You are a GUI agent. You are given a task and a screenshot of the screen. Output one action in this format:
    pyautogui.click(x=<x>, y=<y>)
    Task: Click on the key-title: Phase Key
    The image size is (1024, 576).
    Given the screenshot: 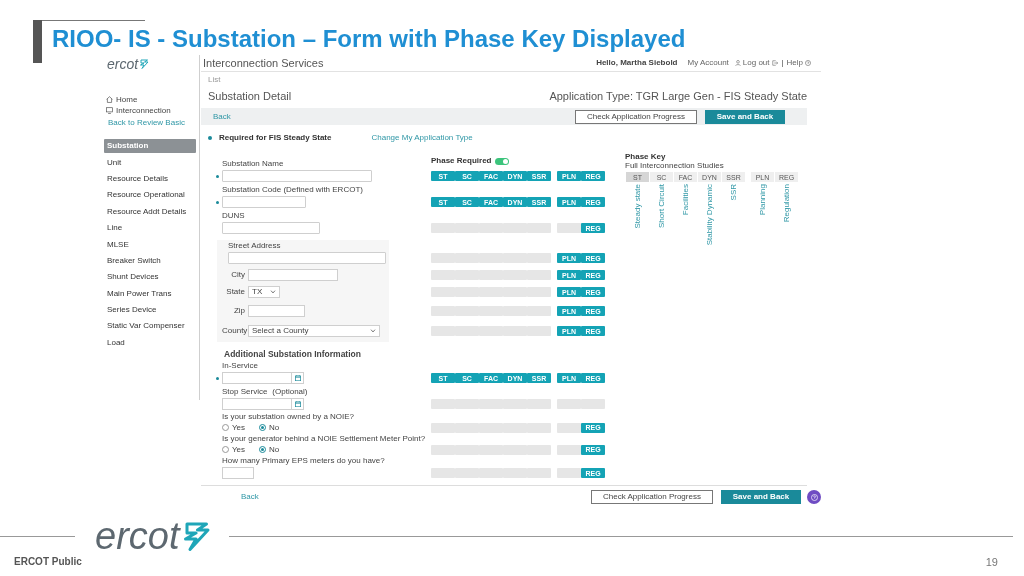 What is the action you would take?
    pyautogui.click(x=646, y=157)
    